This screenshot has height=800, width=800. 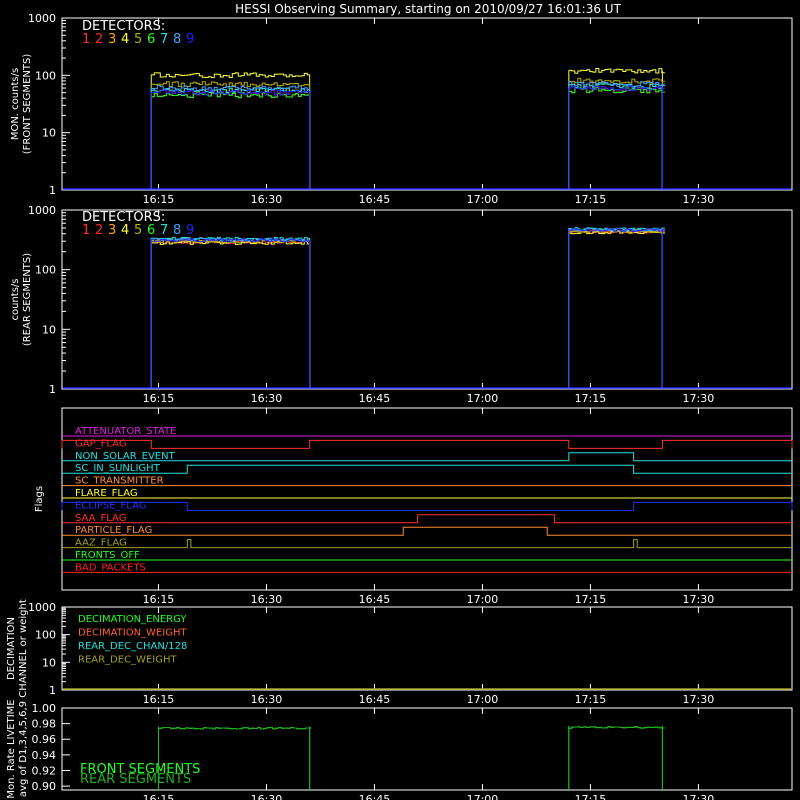 I want to click on flag-label-aaz-flag: AAZ_FLAG, so click(x=101, y=543).